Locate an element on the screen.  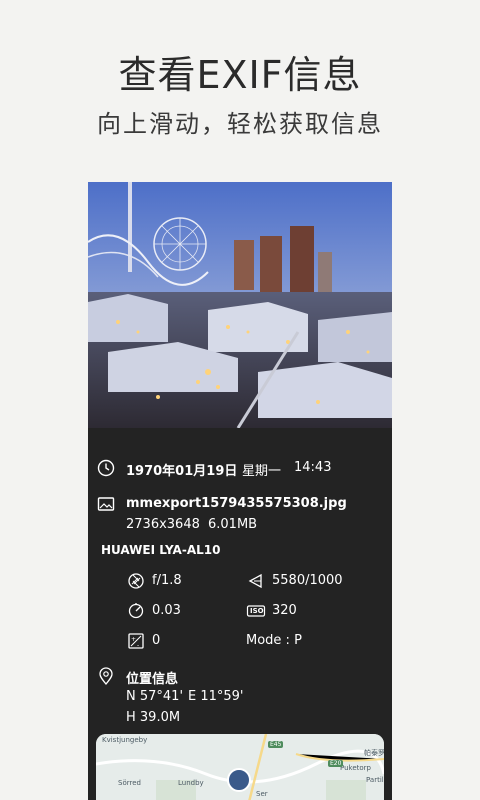
location-pin-icon is located at coordinates (106, 676).